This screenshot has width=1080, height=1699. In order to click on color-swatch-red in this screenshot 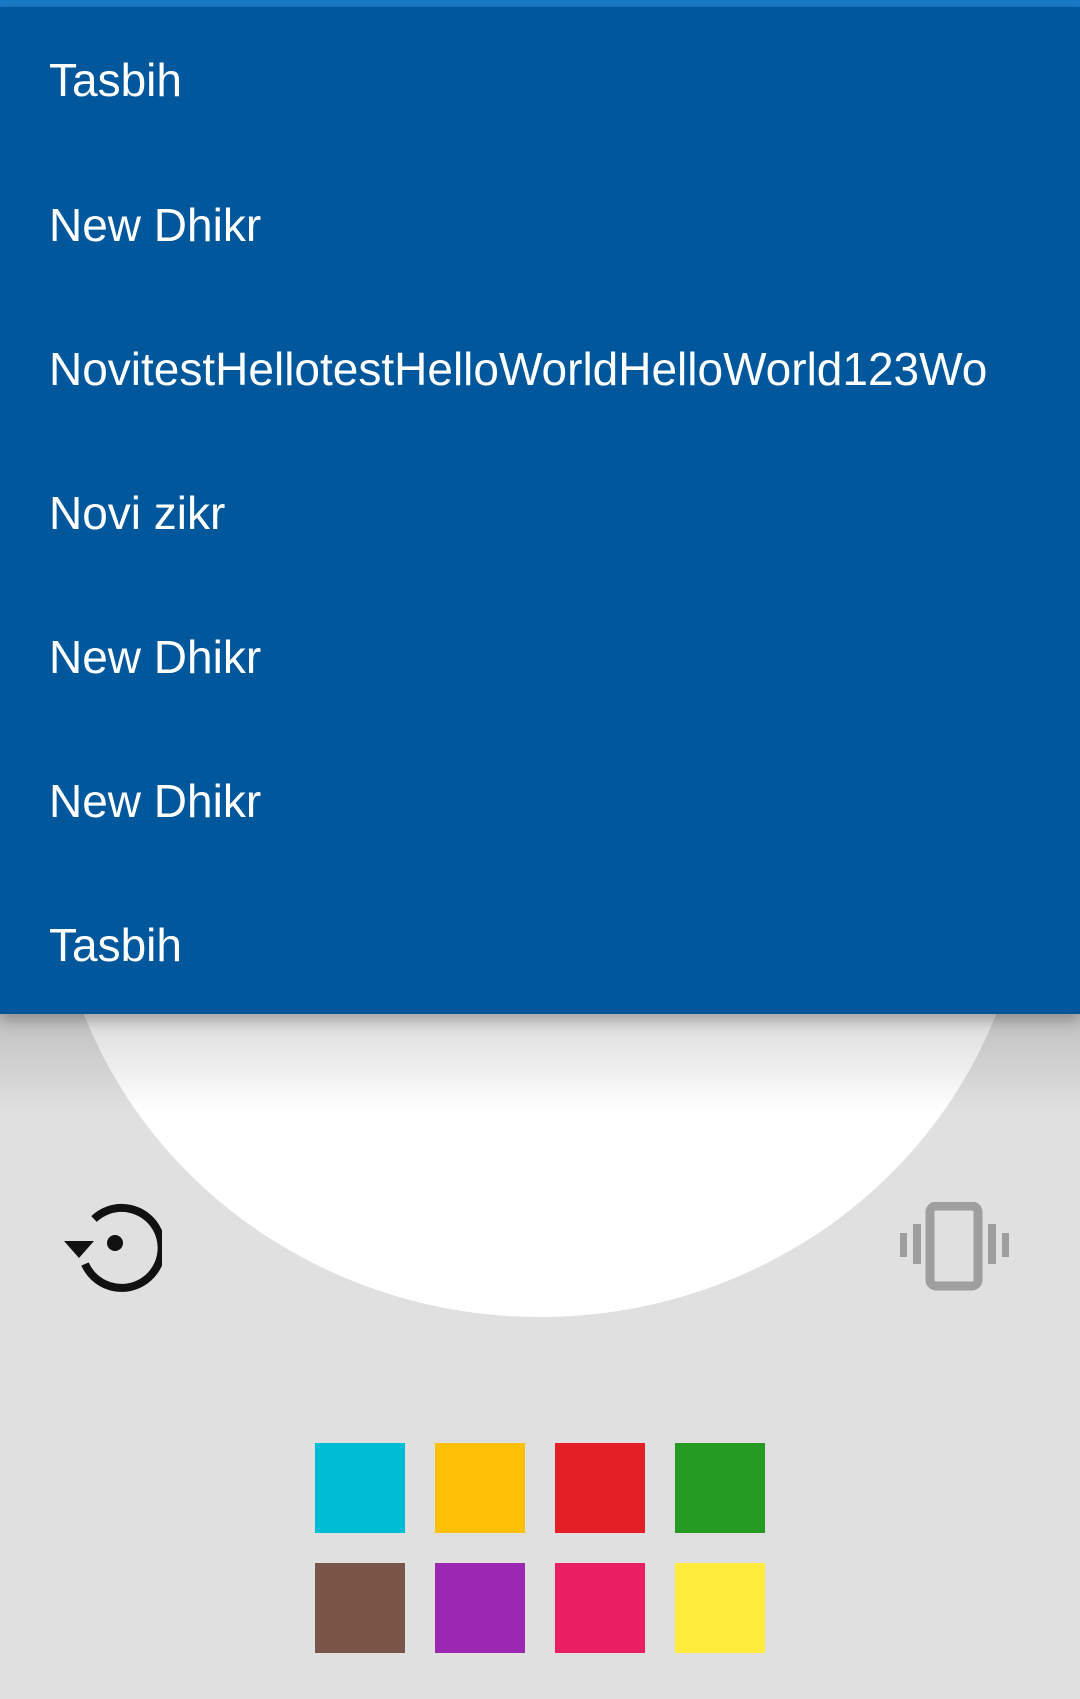, I will do `click(600, 1488)`.